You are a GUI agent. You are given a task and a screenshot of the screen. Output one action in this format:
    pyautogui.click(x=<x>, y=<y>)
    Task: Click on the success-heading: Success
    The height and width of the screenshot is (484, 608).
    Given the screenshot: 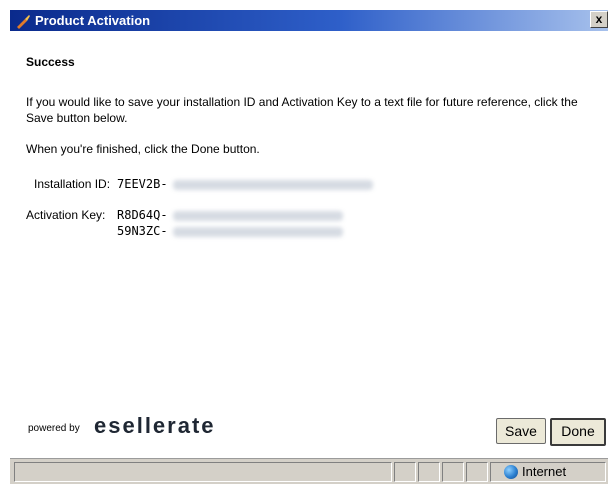 What is the action you would take?
    pyautogui.click(x=50, y=62)
    